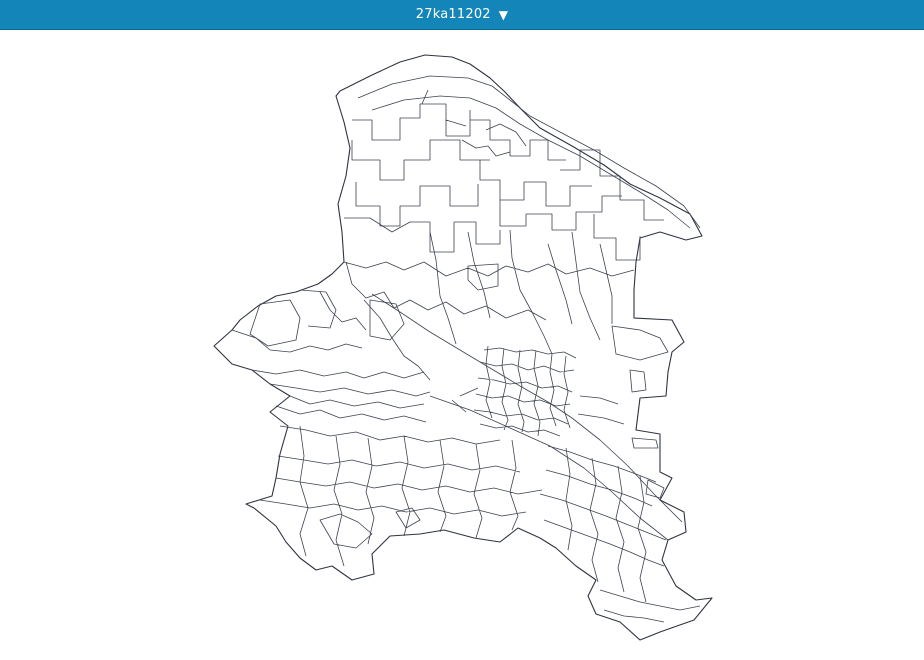  Describe the element at coordinates (538, 391) in the screenshot. I see `district-boundaries-center-grid` at that location.